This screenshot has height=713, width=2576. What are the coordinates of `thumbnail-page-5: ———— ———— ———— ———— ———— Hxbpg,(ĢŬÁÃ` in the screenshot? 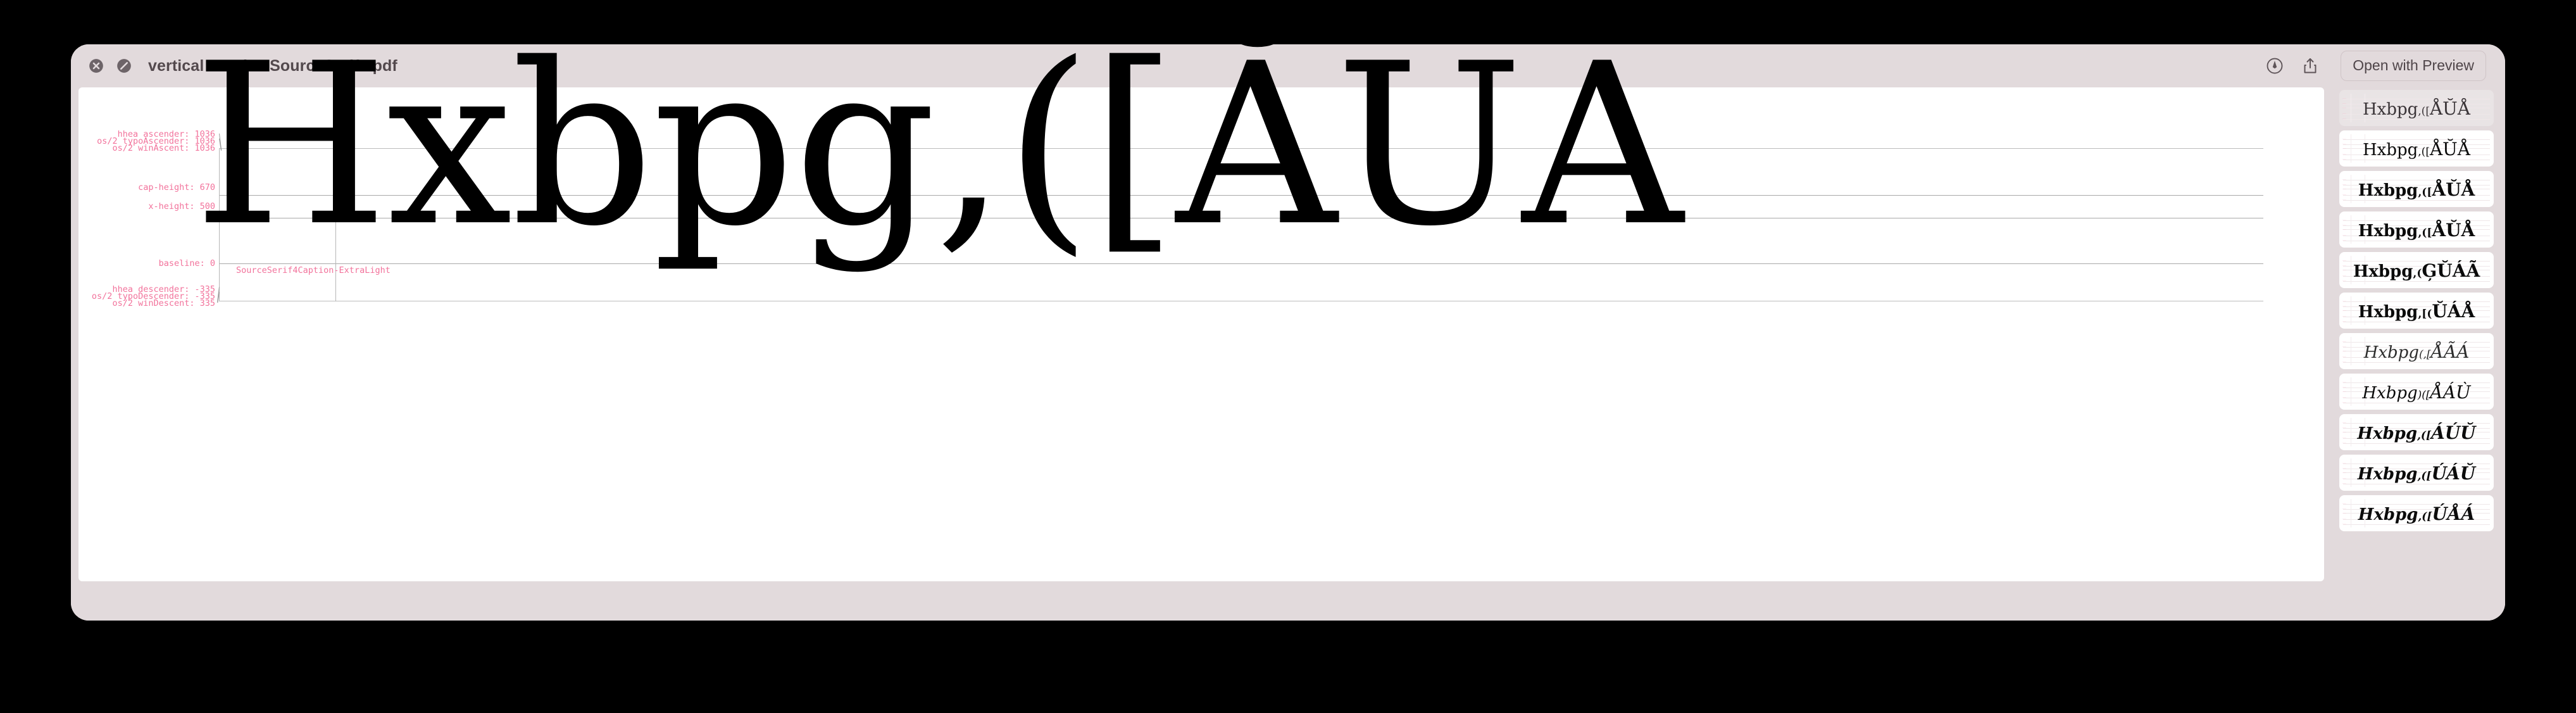 It's located at (2416, 270).